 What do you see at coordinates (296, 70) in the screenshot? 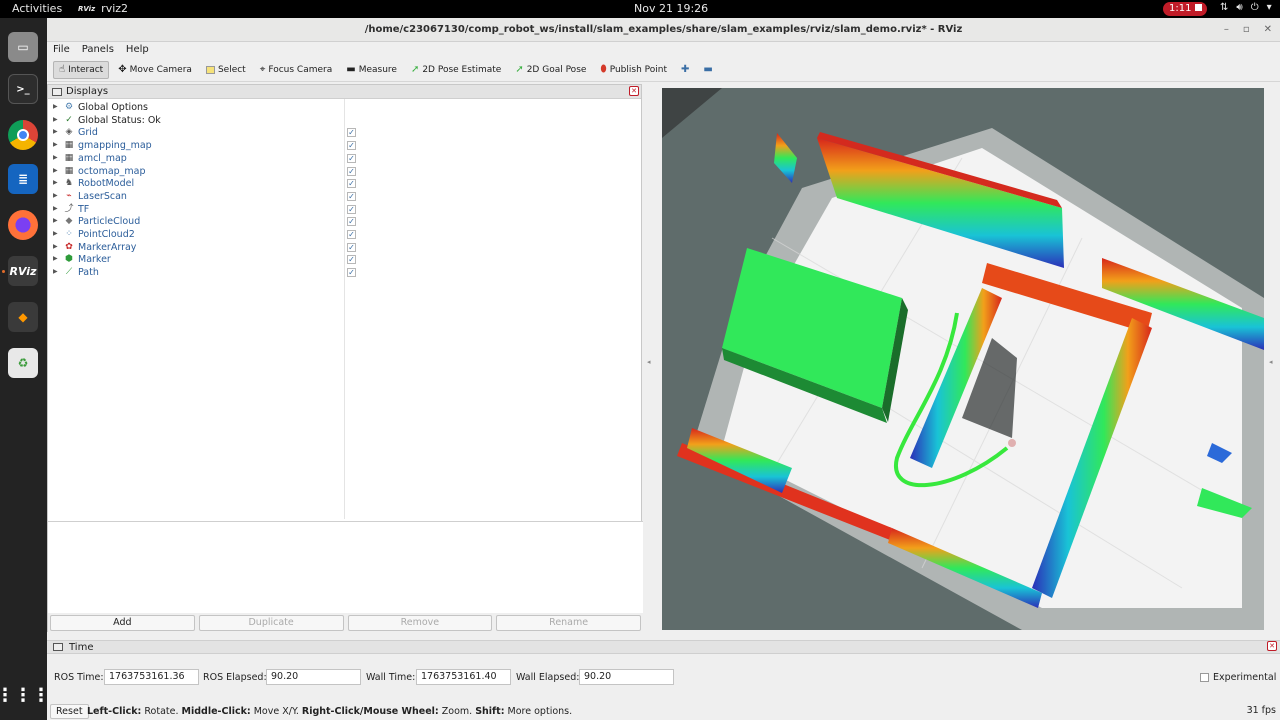
I see `focus-camera-tool: ⌖ Focus Camera` at bounding box center [296, 70].